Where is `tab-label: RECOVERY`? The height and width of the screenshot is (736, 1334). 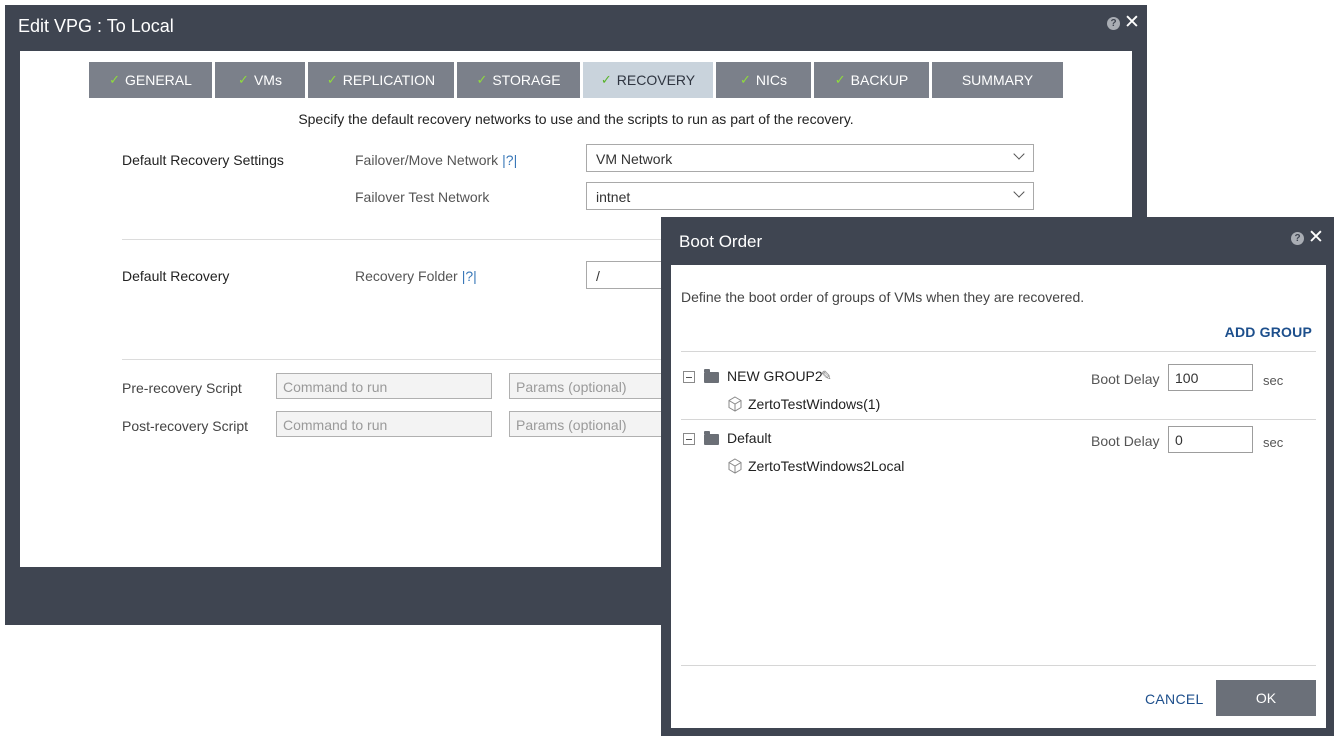
tab-label: RECOVERY is located at coordinates (656, 80).